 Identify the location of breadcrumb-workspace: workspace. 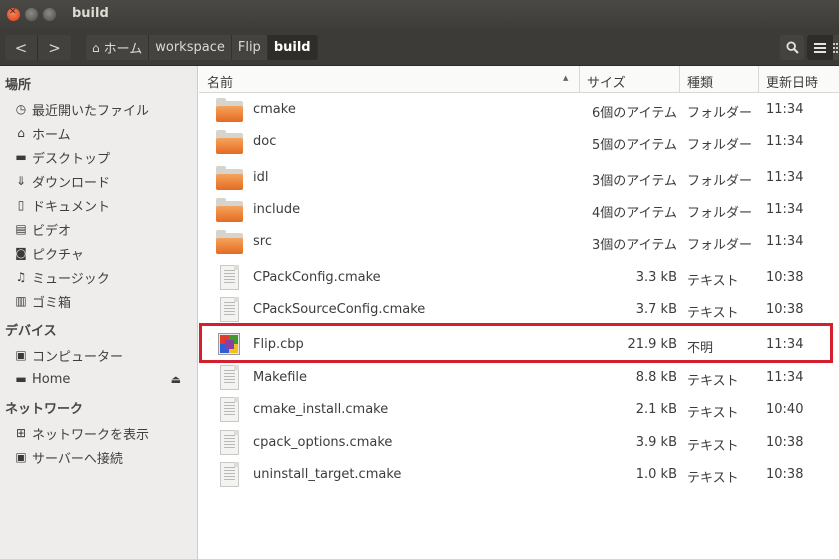
(190, 47).